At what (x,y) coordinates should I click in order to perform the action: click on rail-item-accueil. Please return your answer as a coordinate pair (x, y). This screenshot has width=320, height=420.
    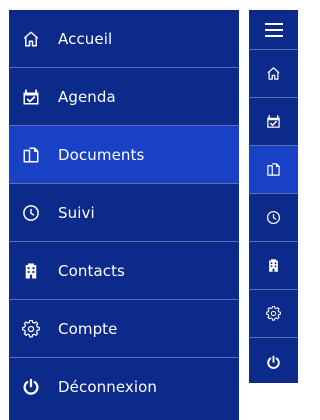
    Looking at the image, I should click on (273, 74).